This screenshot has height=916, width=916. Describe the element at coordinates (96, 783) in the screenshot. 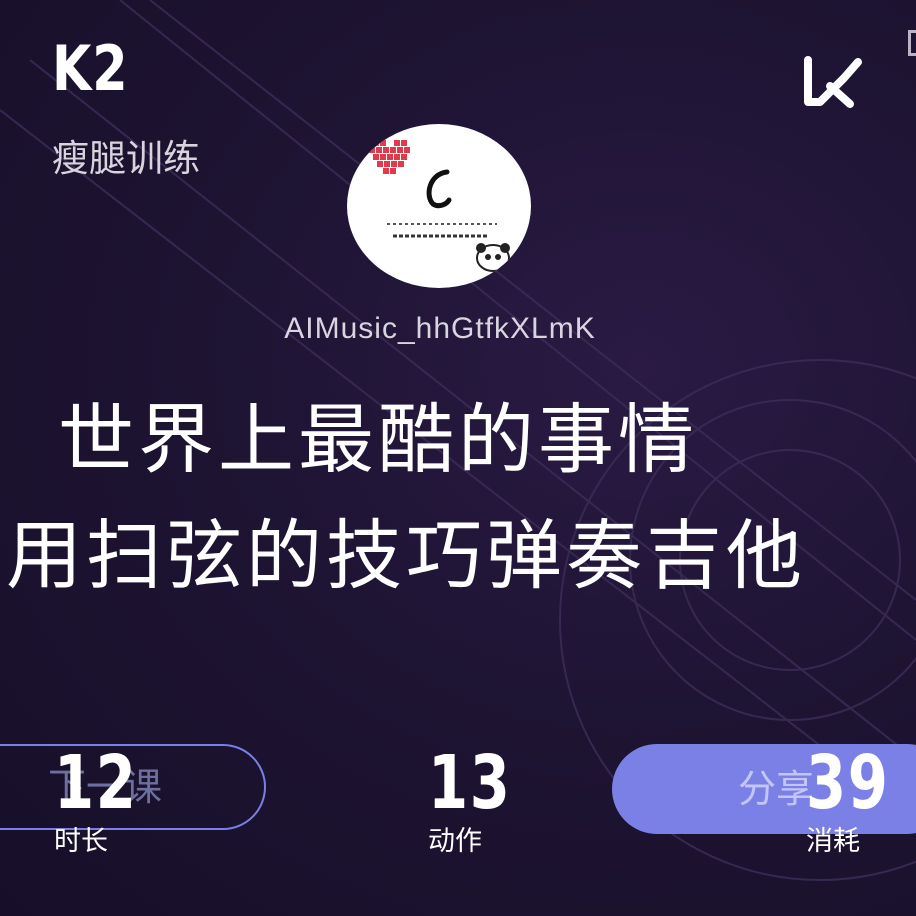

I see `stat-duration-value: 12` at that location.